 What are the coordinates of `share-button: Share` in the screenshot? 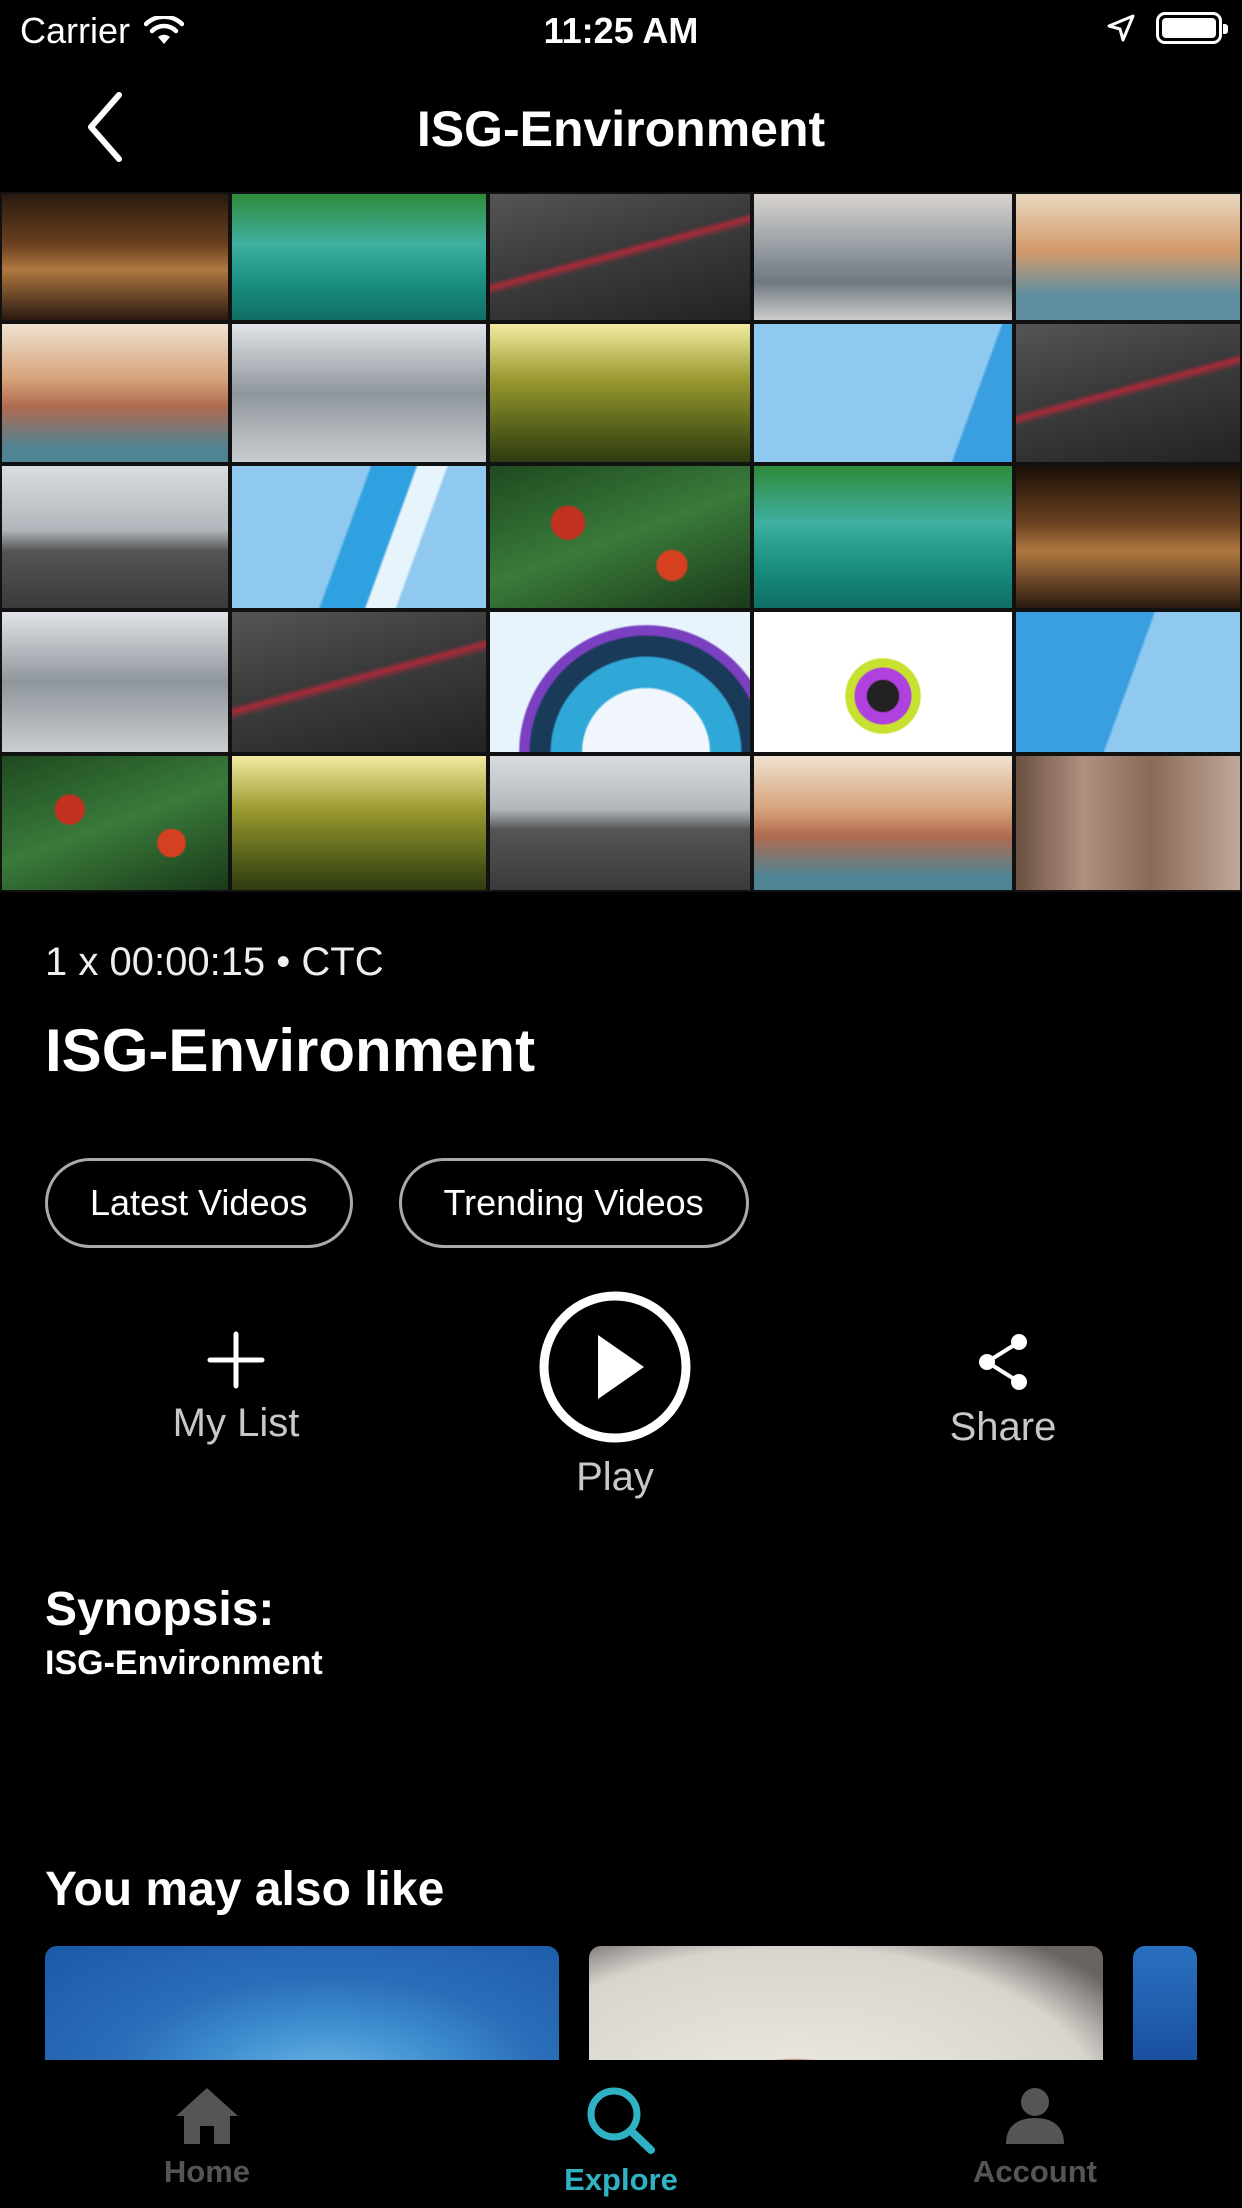 It's located at (1003, 1390).